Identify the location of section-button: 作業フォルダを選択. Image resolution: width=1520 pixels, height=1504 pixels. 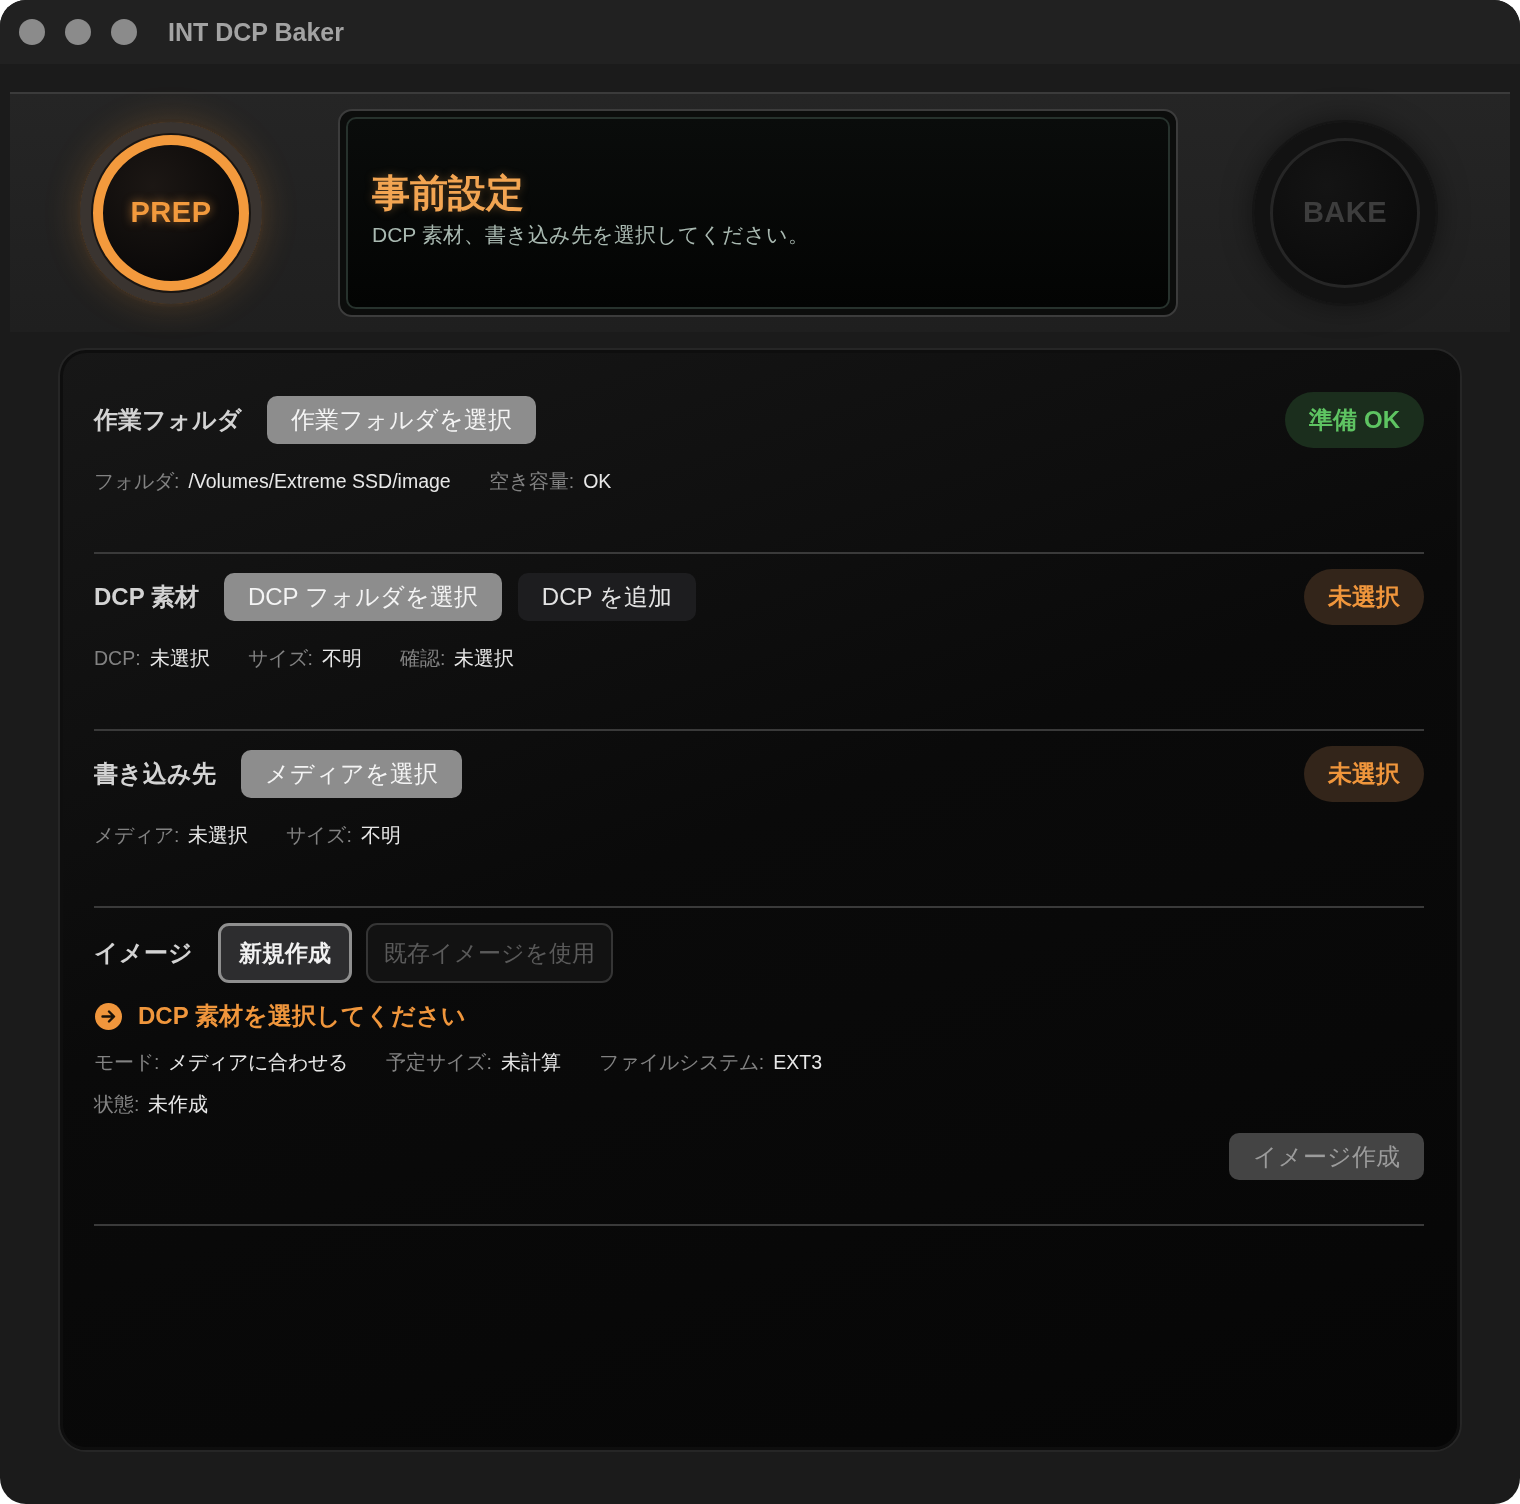
(401, 420).